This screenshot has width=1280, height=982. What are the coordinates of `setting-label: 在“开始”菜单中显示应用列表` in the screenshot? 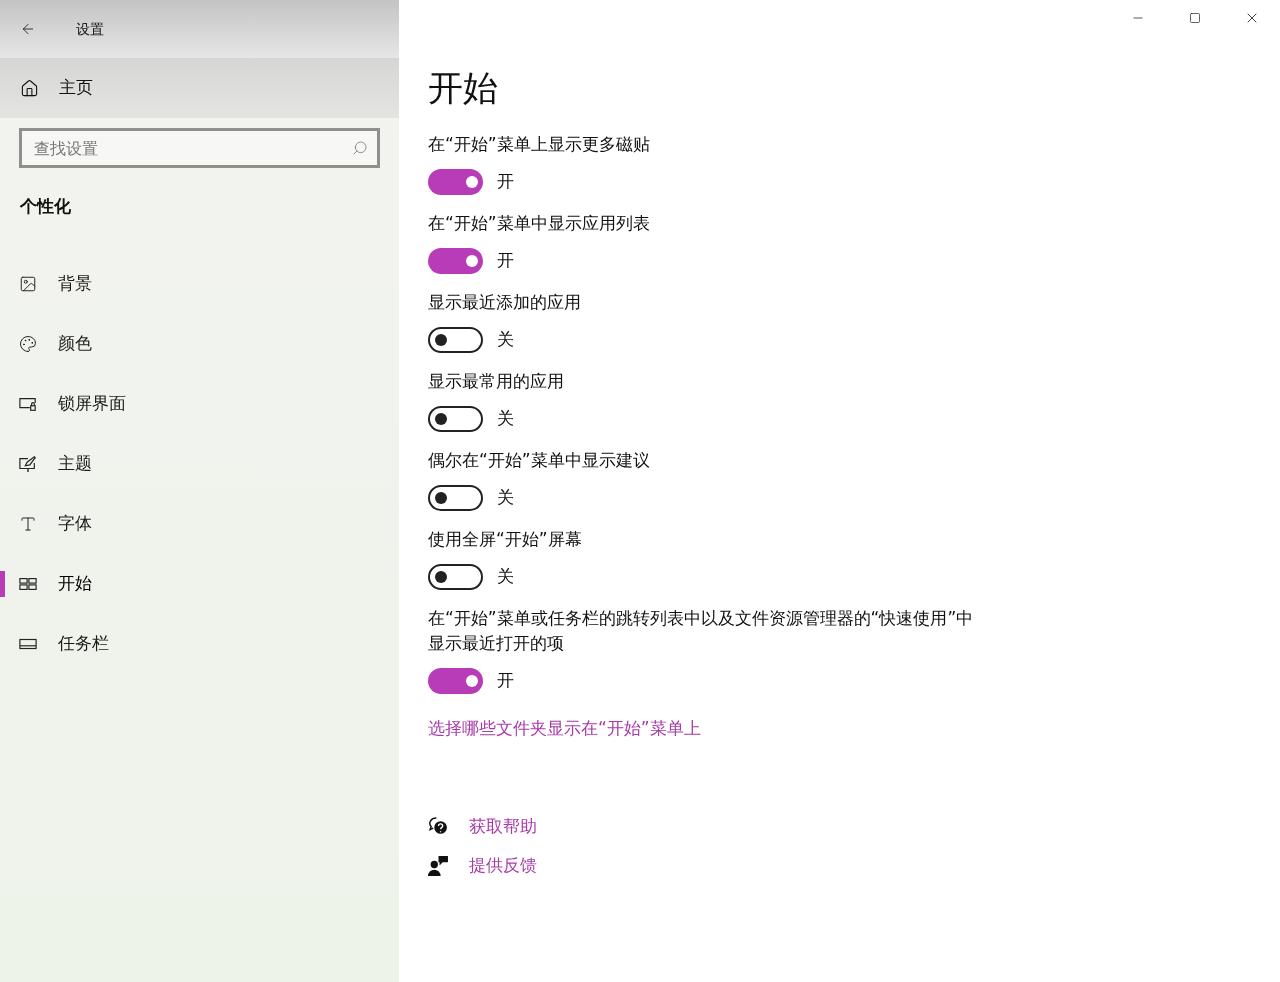 It's located at (539, 223).